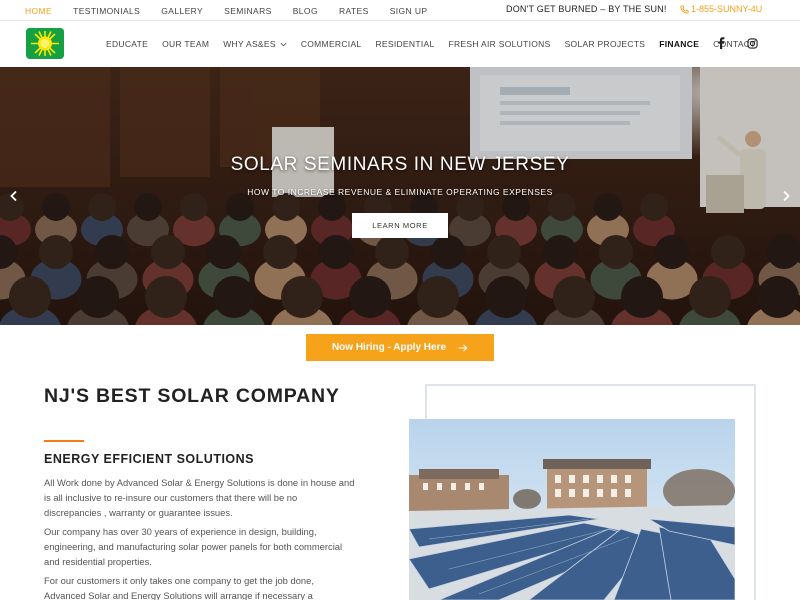 The image size is (800, 600). What do you see at coordinates (249, 44) in the screenshot?
I see `nav-why-ases-label: WHY AS&ES` at bounding box center [249, 44].